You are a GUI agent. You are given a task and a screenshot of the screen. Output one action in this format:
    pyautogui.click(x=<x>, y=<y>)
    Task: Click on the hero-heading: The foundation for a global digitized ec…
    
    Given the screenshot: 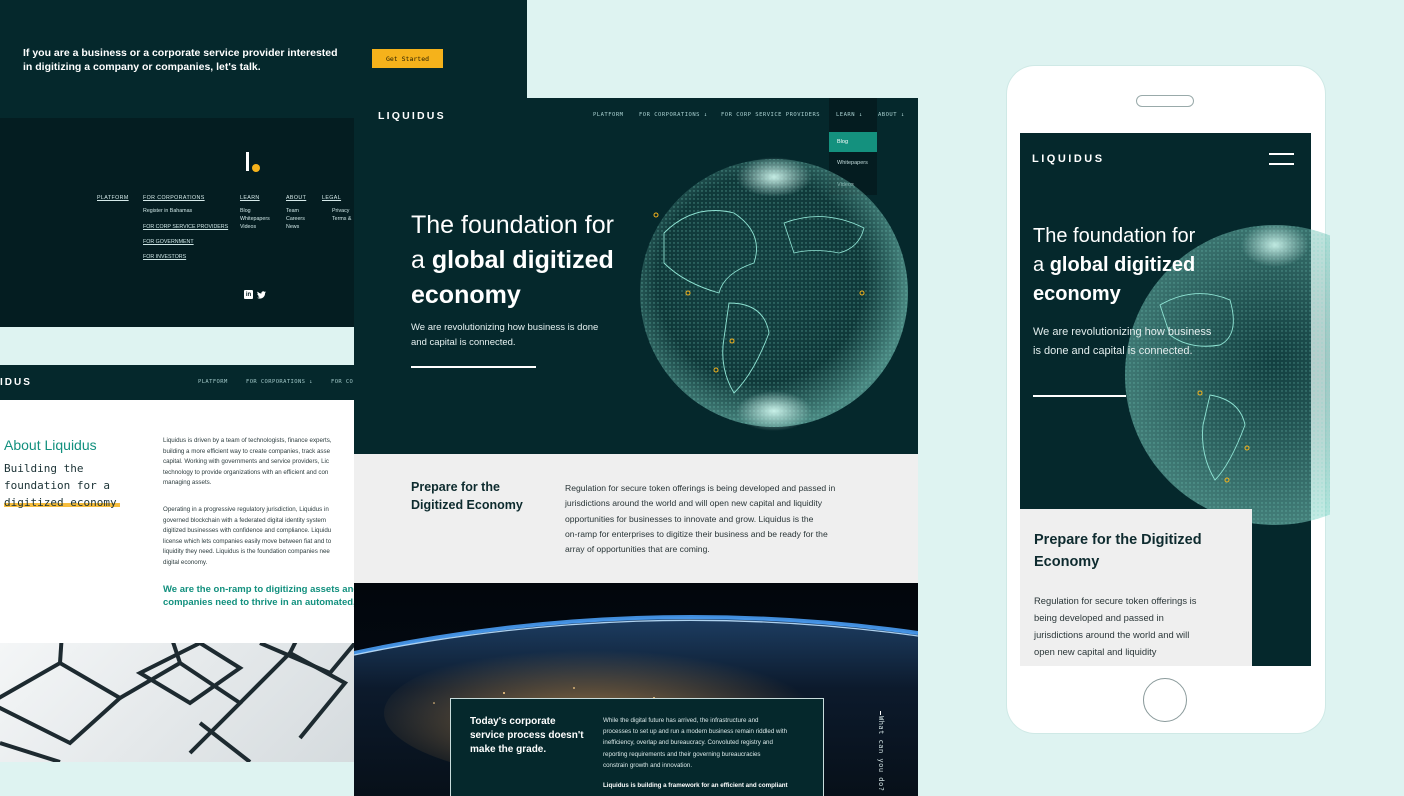 What is the action you would take?
    pyautogui.click(x=531, y=260)
    